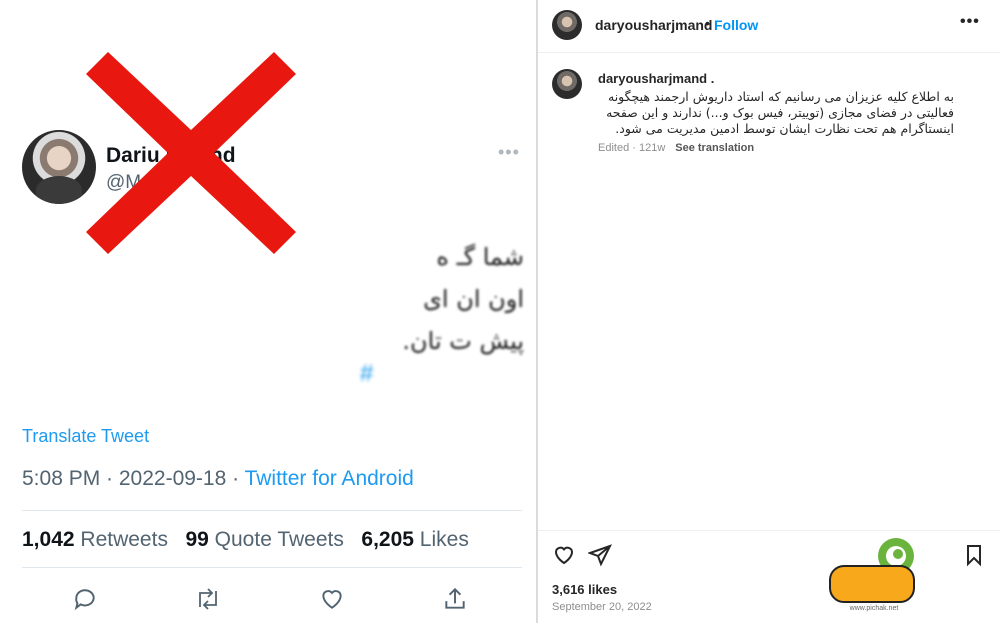  What do you see at coordinates (769, 530) in the screenshot?
I see `actions-divider` at bounding box center [769, 530].